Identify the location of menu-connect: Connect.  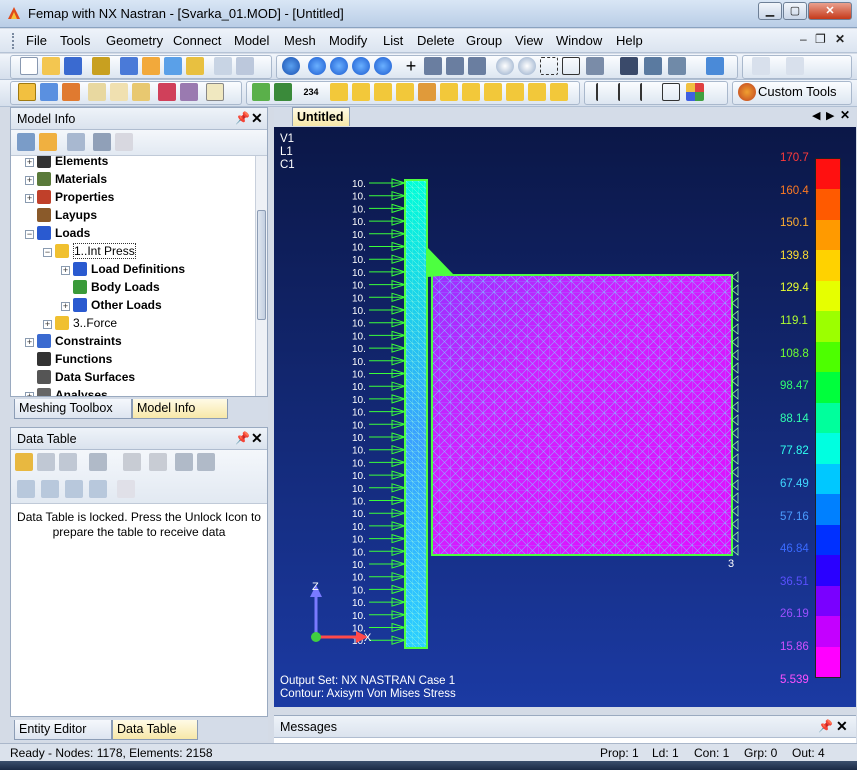
(197, 40).